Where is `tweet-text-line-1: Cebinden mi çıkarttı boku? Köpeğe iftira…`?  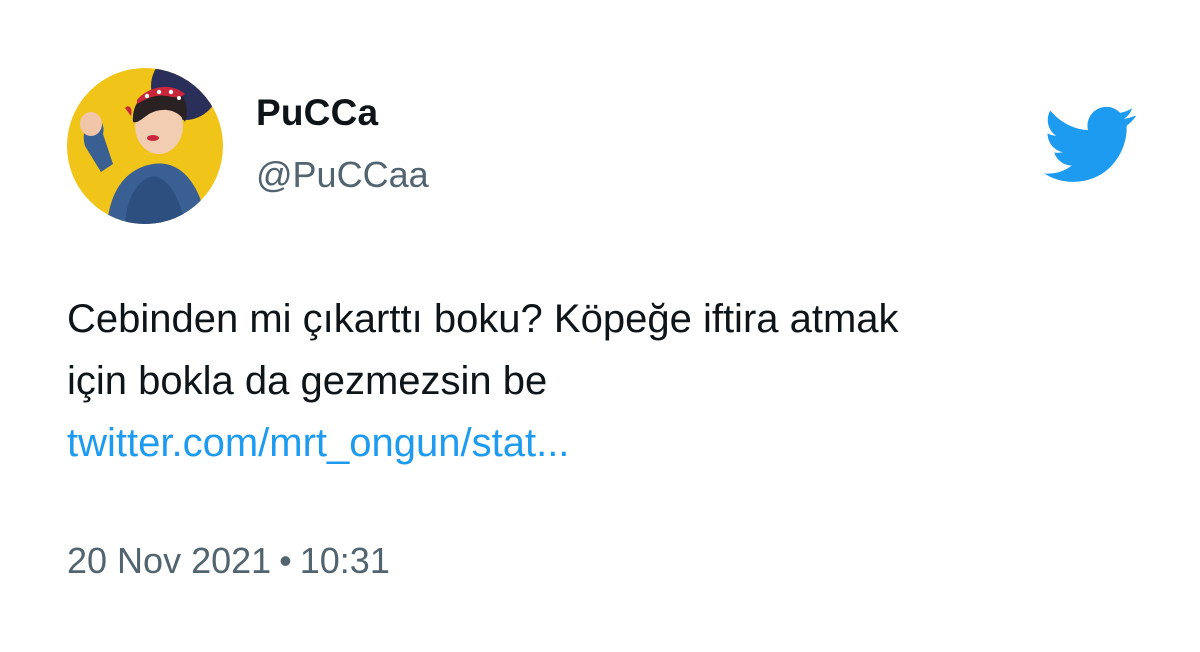
tweet-text-line-1: Cebinden mi çıkarttı boku? Köpeğe iftira… is located at coordinates (483, 319).